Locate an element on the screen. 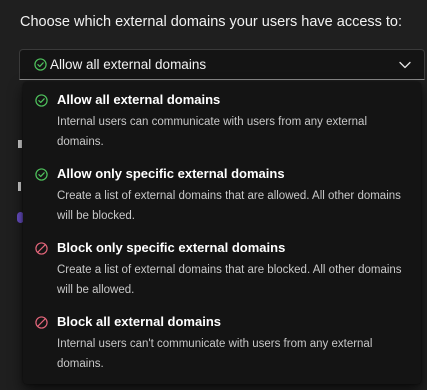 This screenshot has width=427, height=390. chevron-down-icon is located at coordinates (405, 65).